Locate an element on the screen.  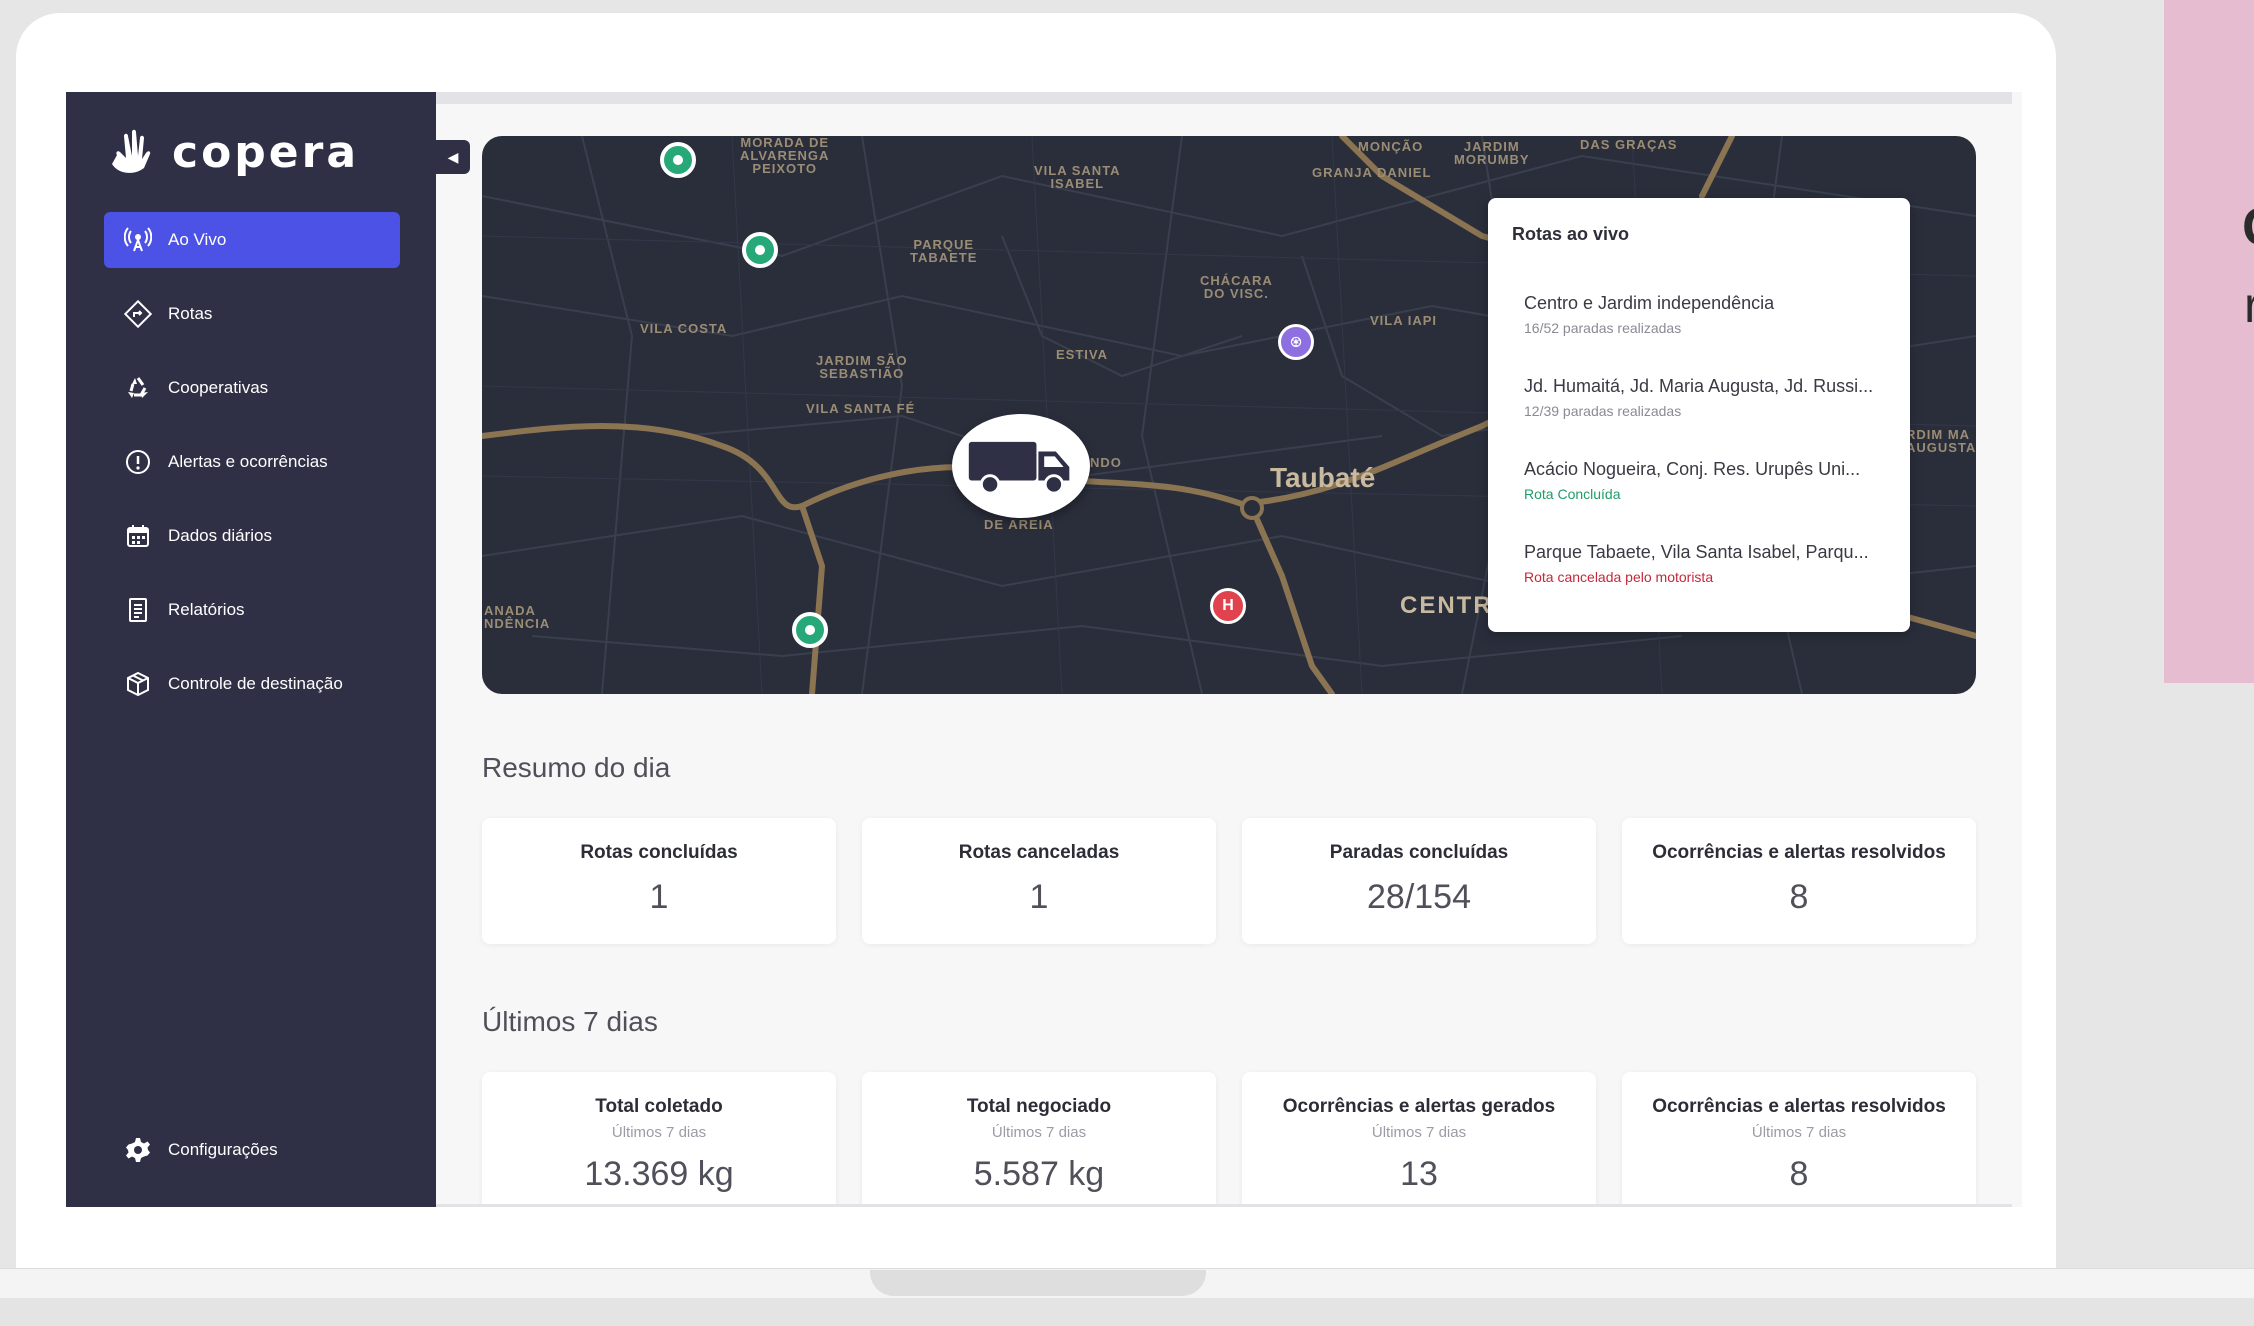
truck-marker is located at coordinates (1021, 466).